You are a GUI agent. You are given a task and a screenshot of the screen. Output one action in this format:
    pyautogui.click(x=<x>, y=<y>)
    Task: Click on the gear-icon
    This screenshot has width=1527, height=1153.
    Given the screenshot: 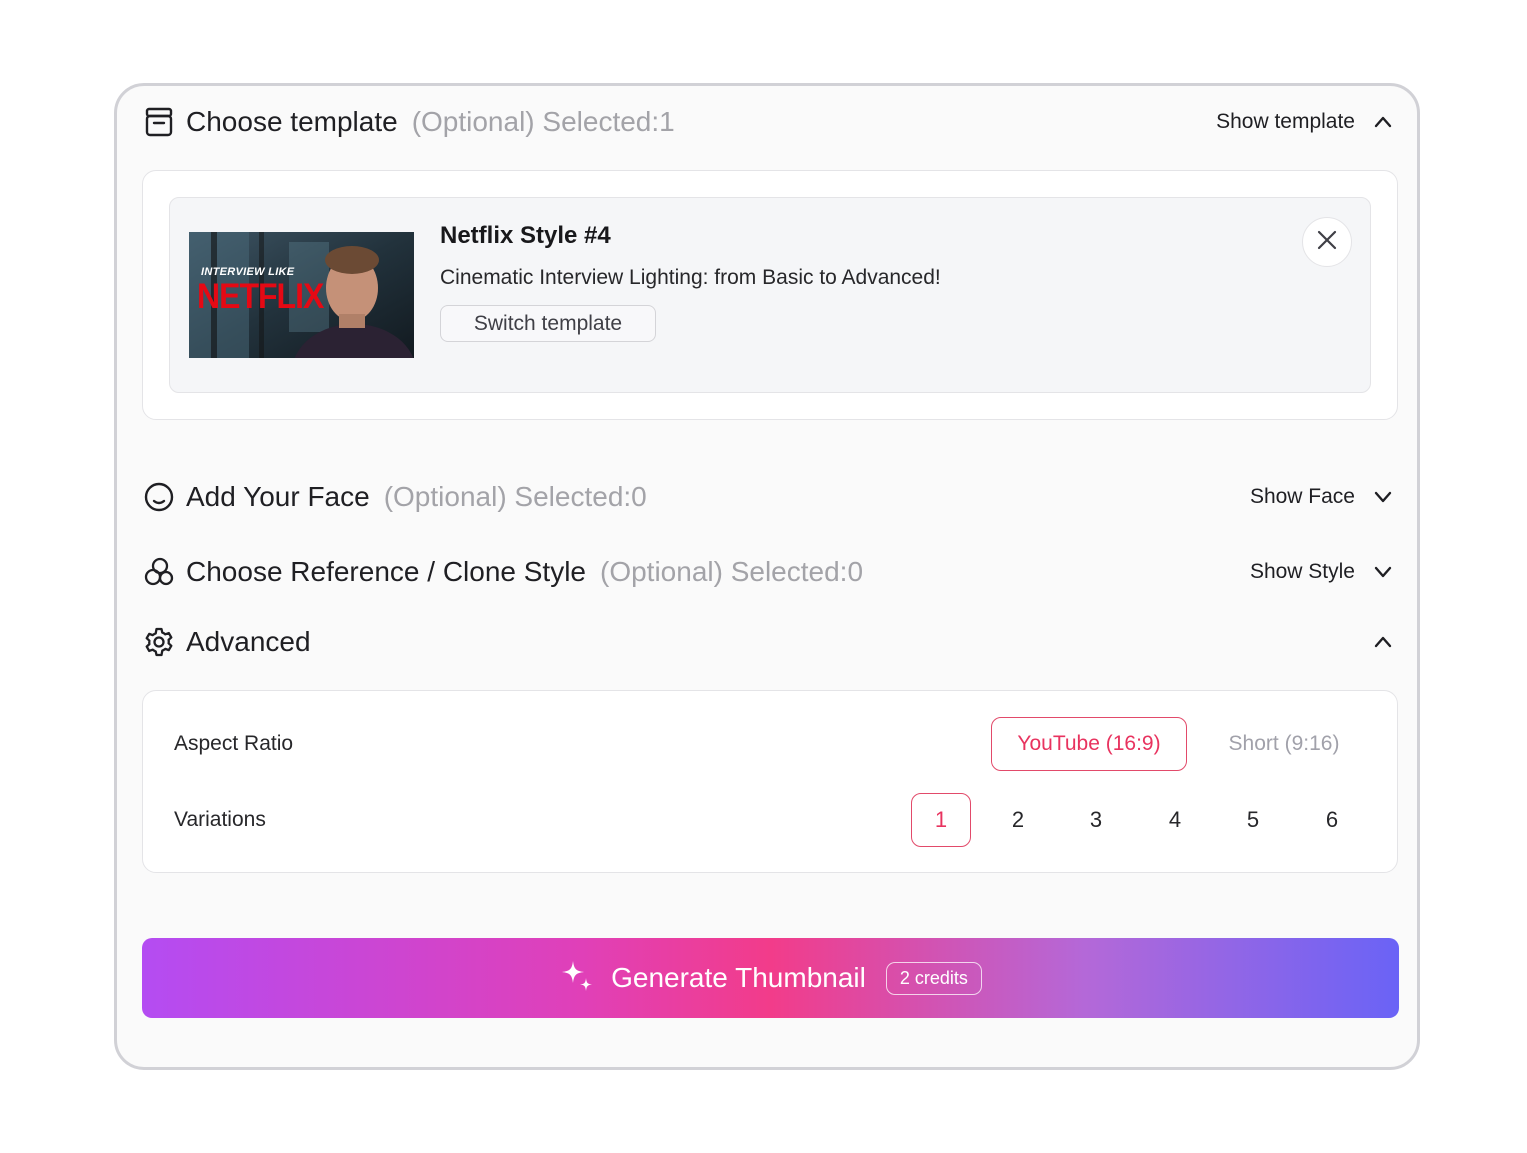 What is the action you would take?
    pyautogui.click(x=159, y=642)
    